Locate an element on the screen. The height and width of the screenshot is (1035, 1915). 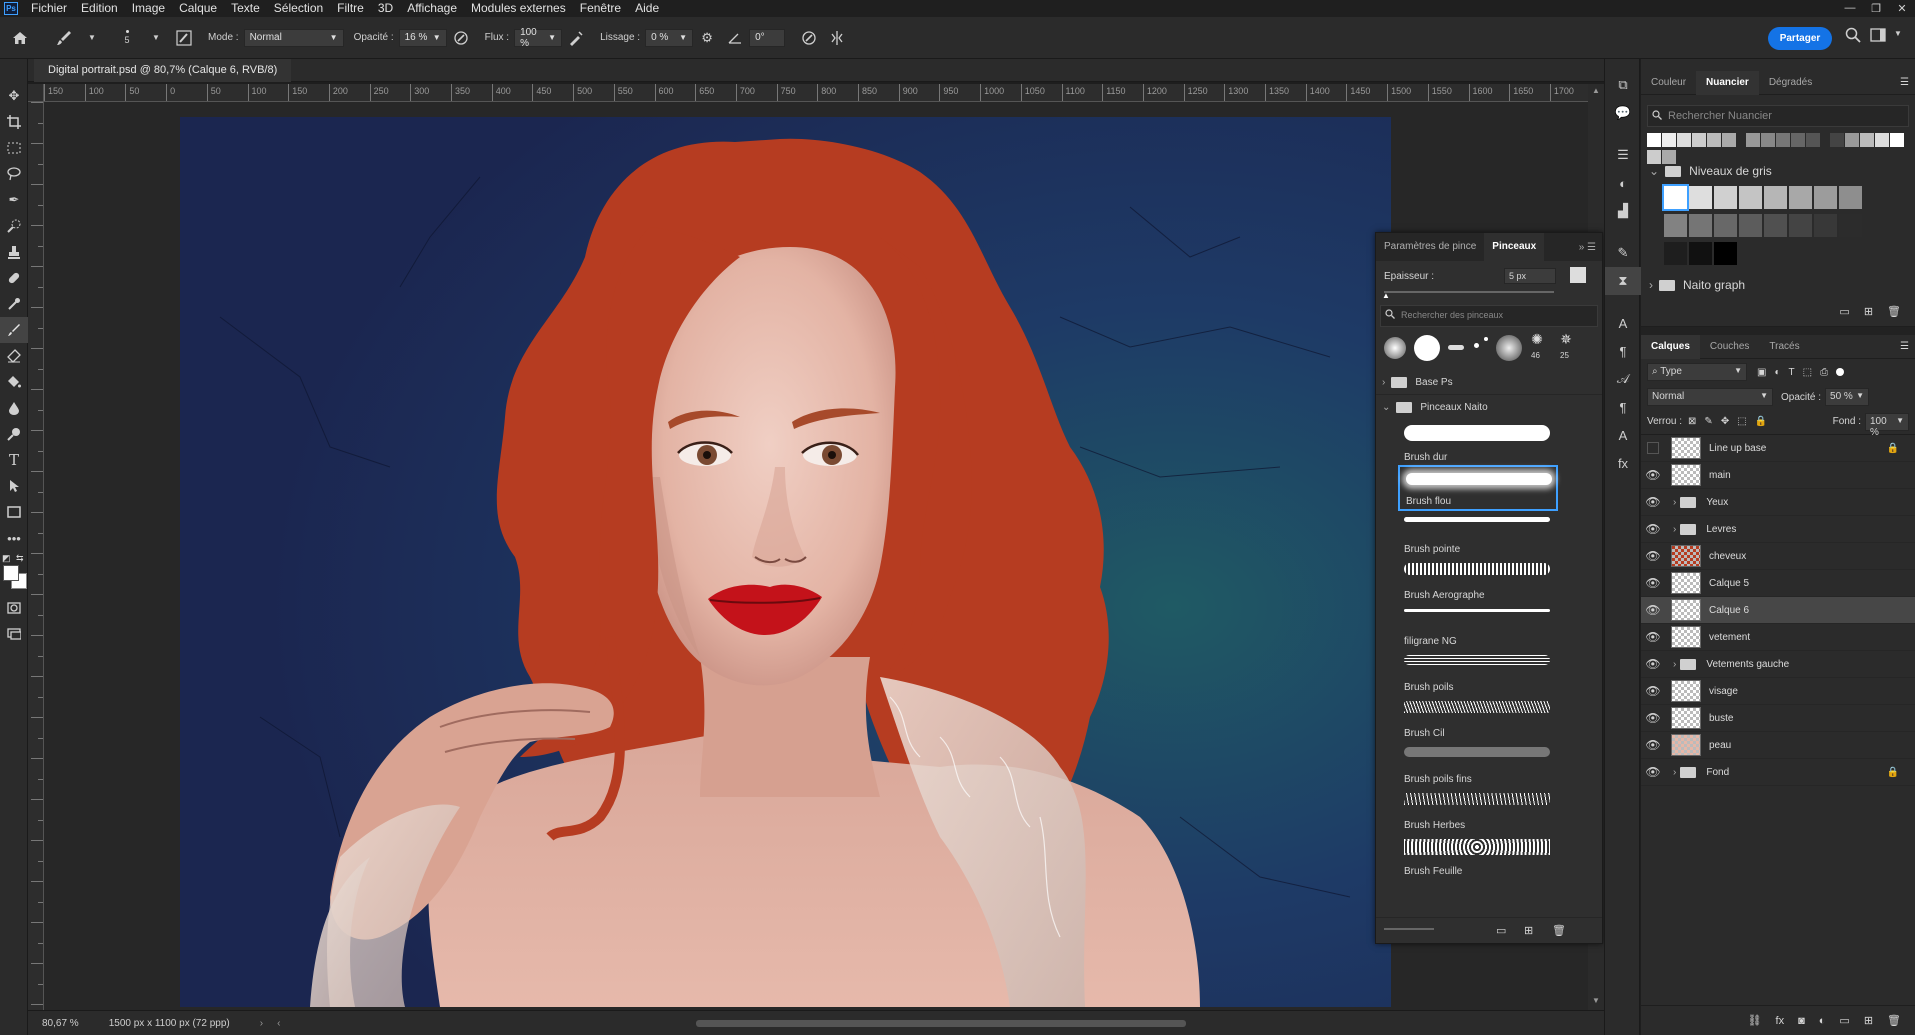
thickness-slider-handle: ▲ is located at coordinates (1386, 295).